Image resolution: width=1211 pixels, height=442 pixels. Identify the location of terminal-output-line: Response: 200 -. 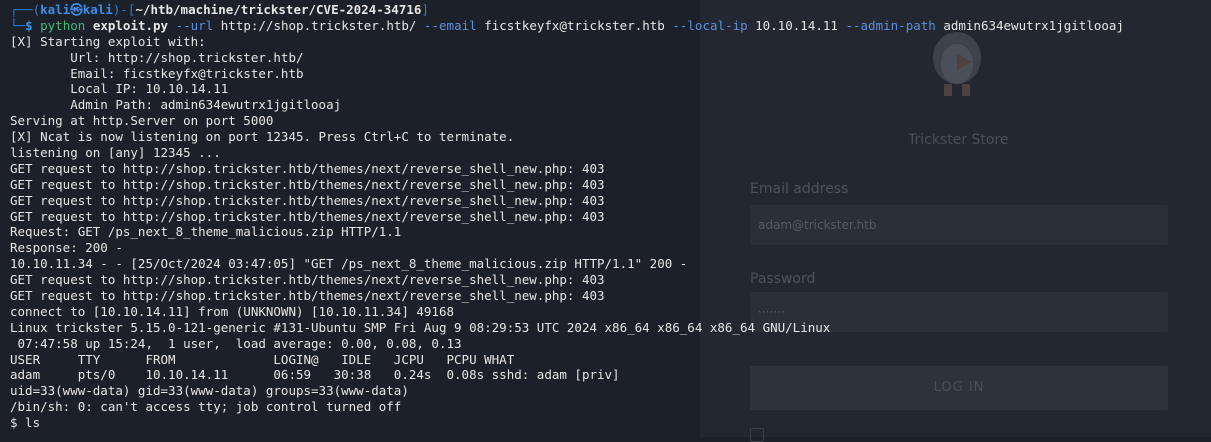
(66, 248).